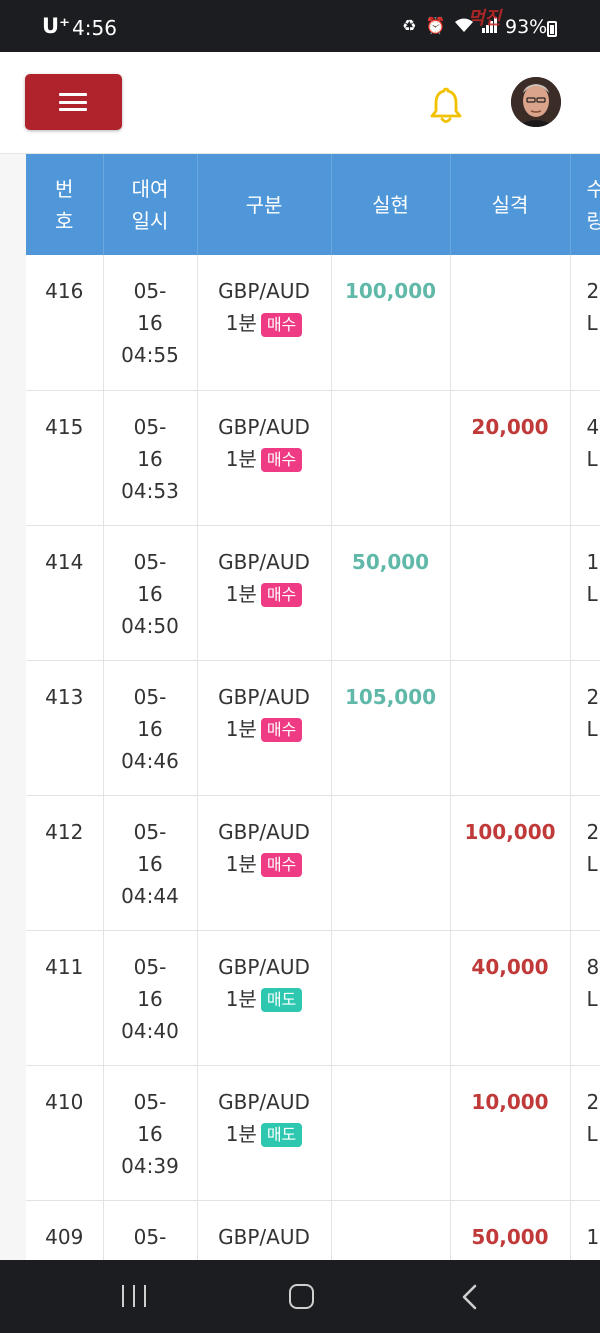  Describe the element at coordinates (135, 1296) in the screenshot. I see `recent-apps-icon` at that location.